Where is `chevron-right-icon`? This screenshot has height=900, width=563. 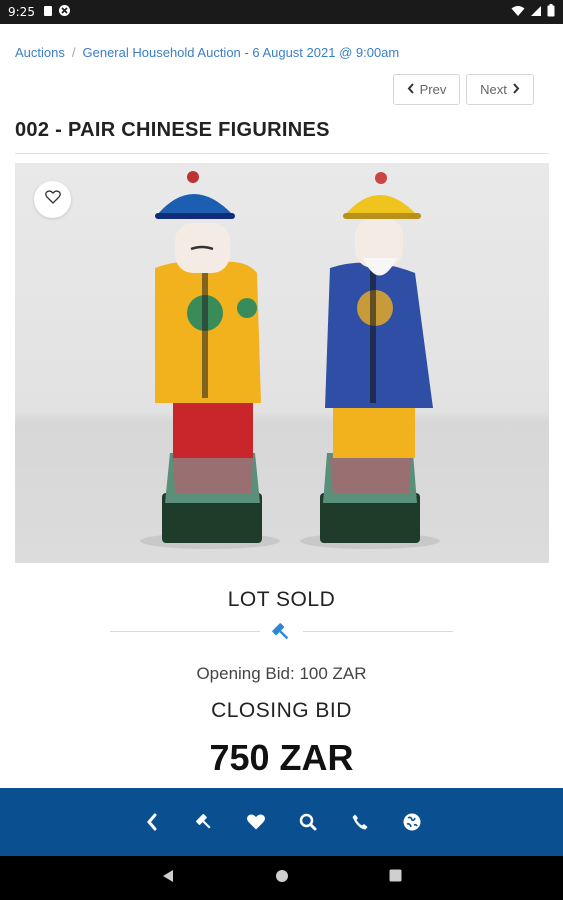
chevron-right-icon is located at coordinates (516, 89).